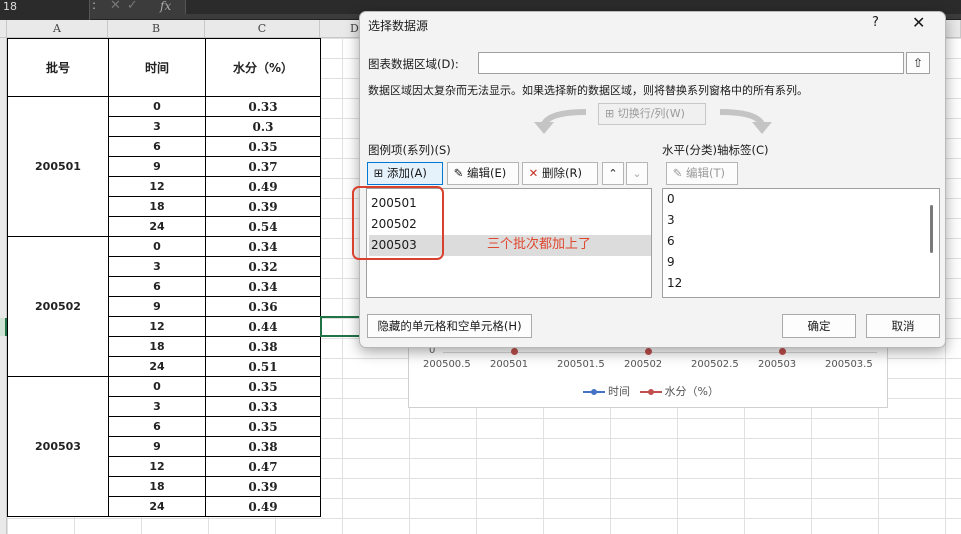 This screenshot has width=961, height=534. I want to click on x-tick-label: 200501.5, so click(581, 364).